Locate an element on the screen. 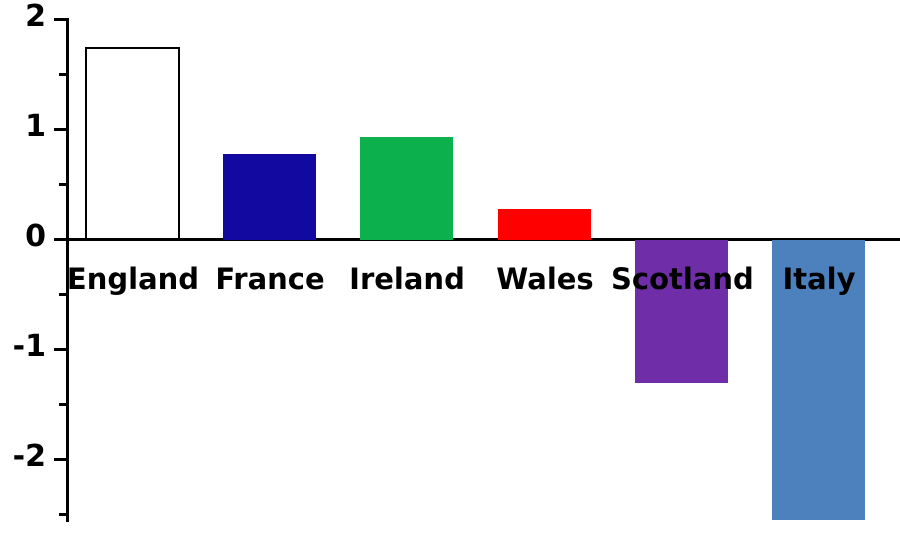 The image size is (900, 540). y-tick-label-0: 0 is located at coordinates (35, 236).